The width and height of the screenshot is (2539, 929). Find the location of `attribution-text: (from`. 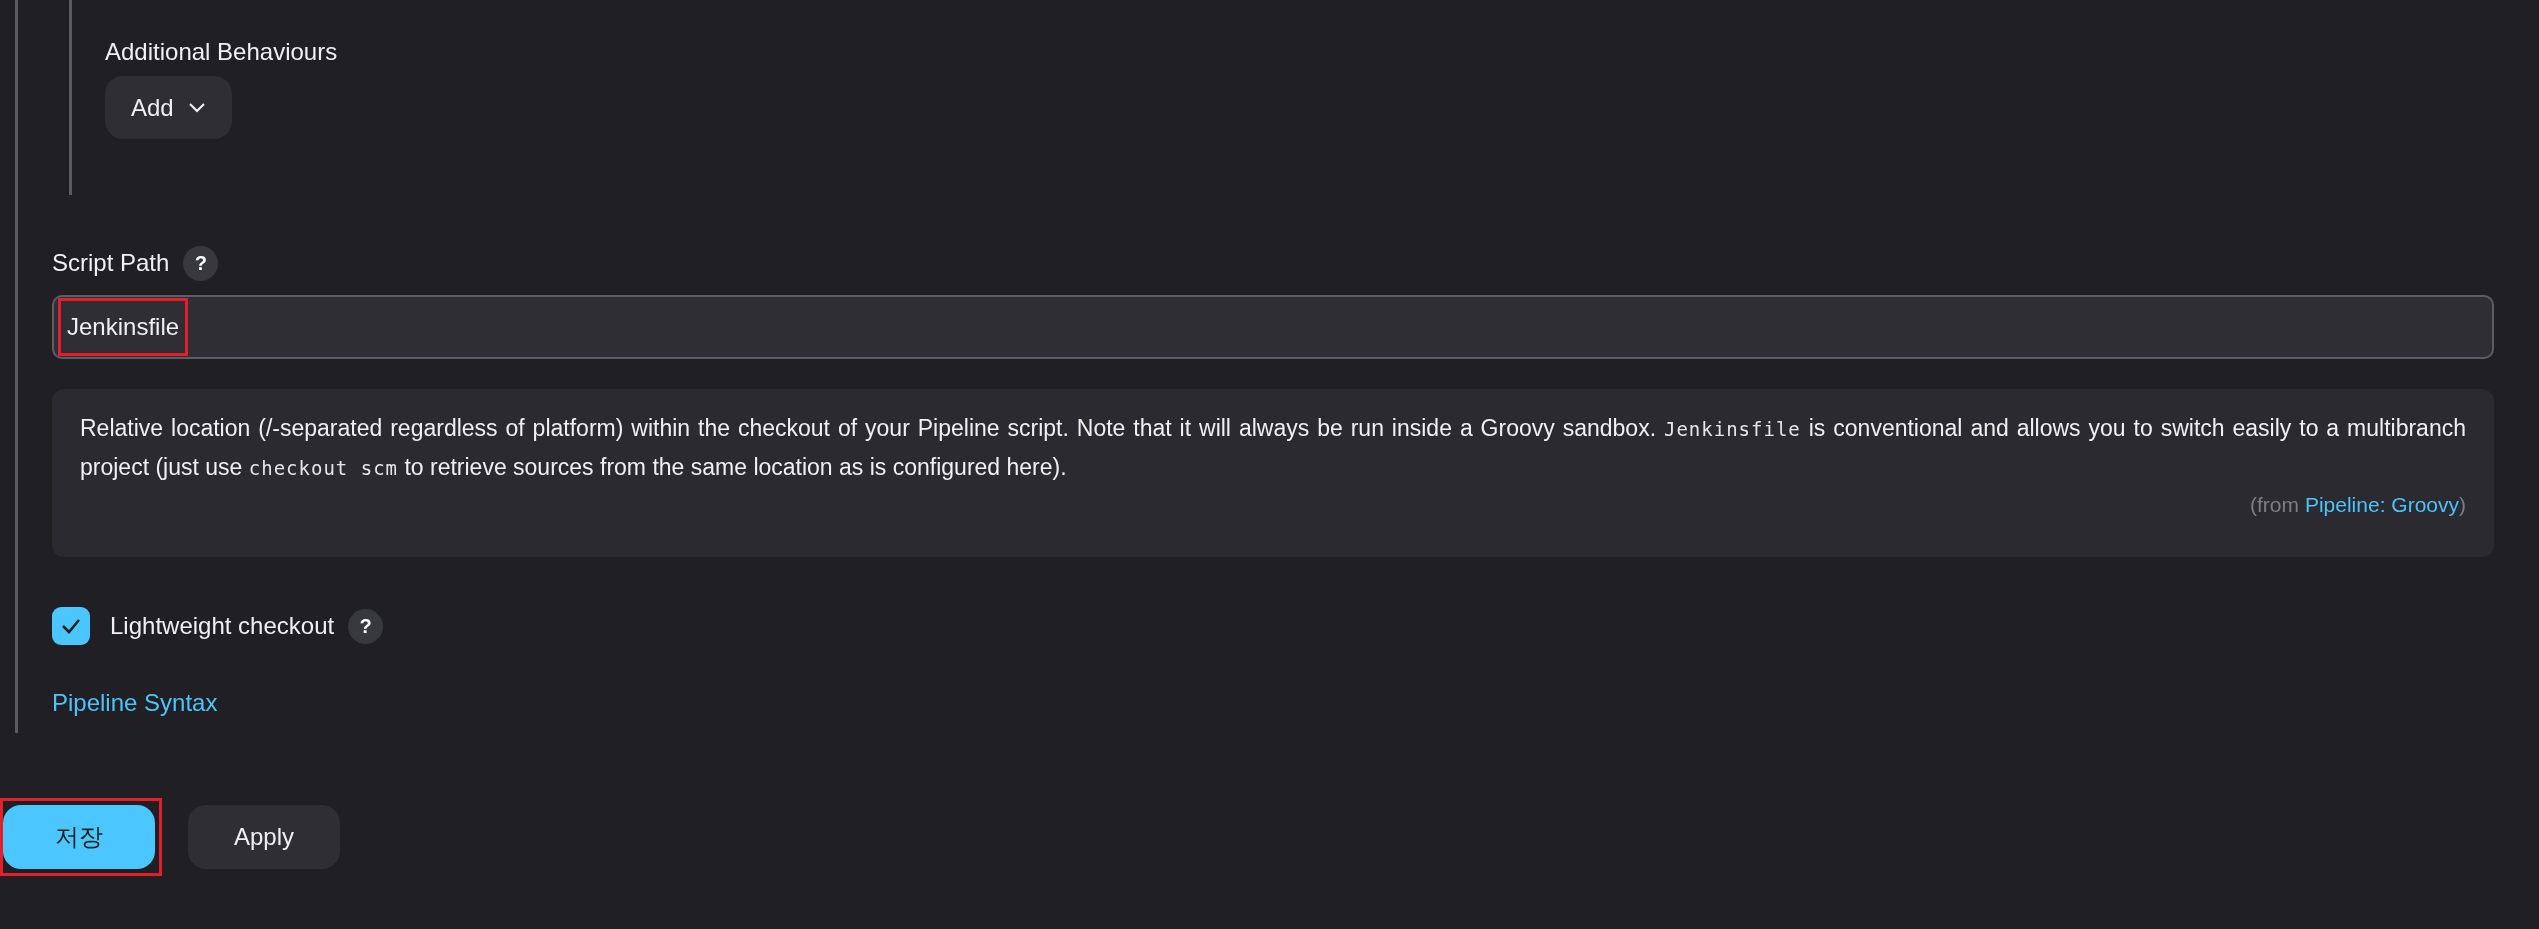

attribution-text: (from is located at coordinates (2274, 505).